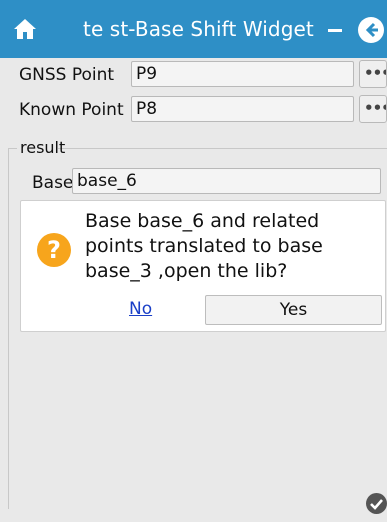 This screenshot has height=522, width=387. I want to click on result-group-label: result, so click(43, 147).